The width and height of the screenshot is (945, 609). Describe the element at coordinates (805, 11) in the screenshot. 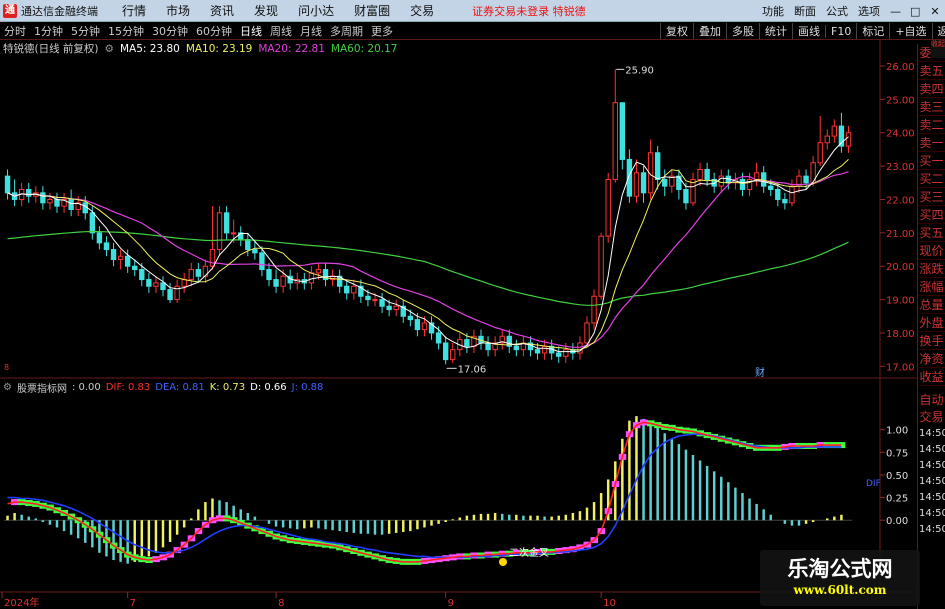

I see `menu-section: 断面` at that location.